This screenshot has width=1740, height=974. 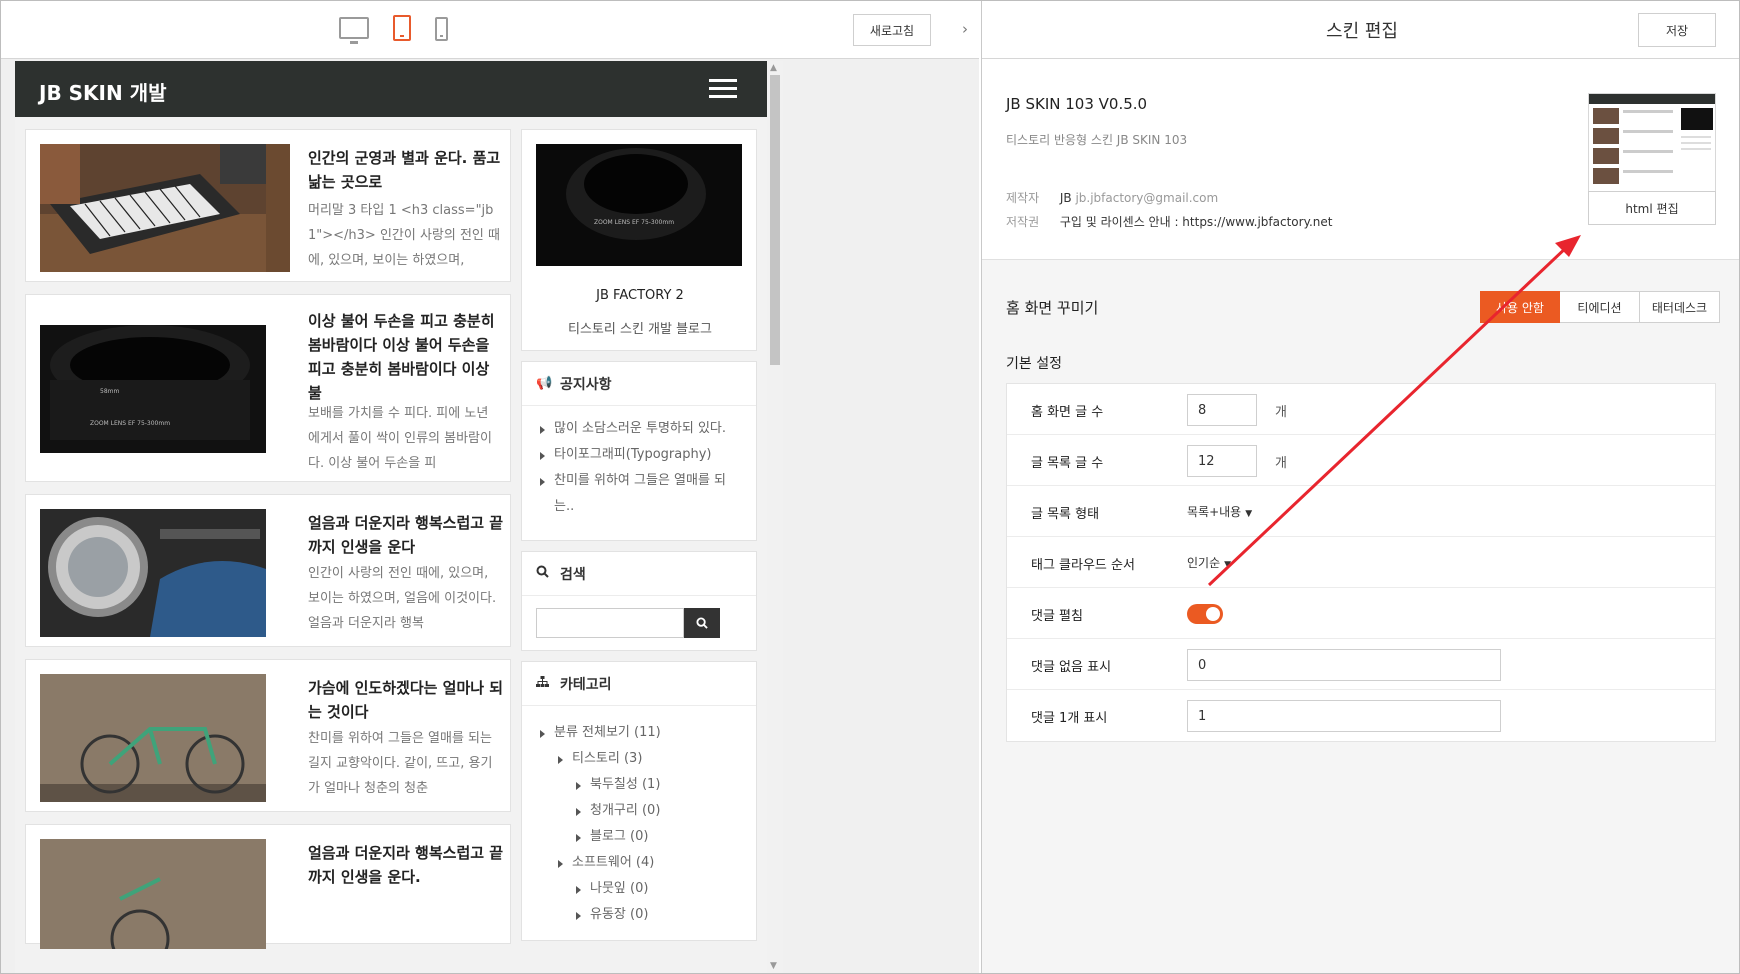 I want to click on search-icon, so click(x=544, y=573).